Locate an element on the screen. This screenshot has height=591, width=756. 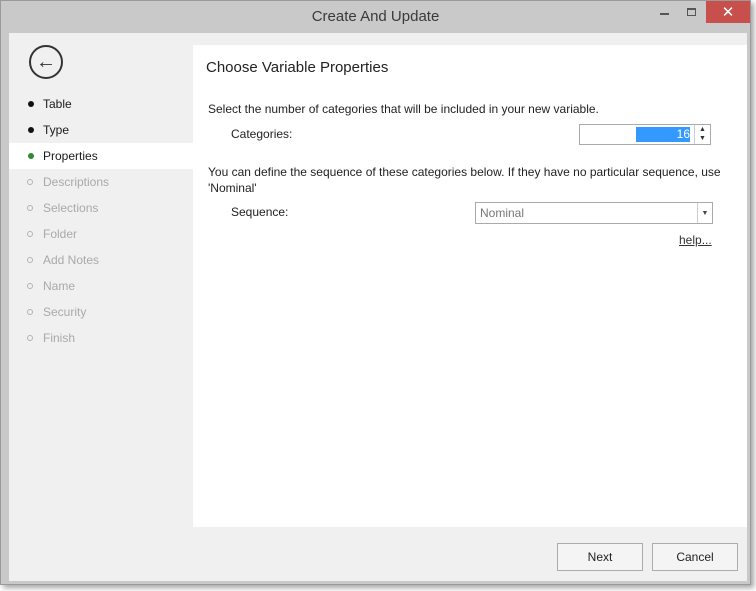
sequence-selected-value: Nominal is located at coordinates (502, 213).